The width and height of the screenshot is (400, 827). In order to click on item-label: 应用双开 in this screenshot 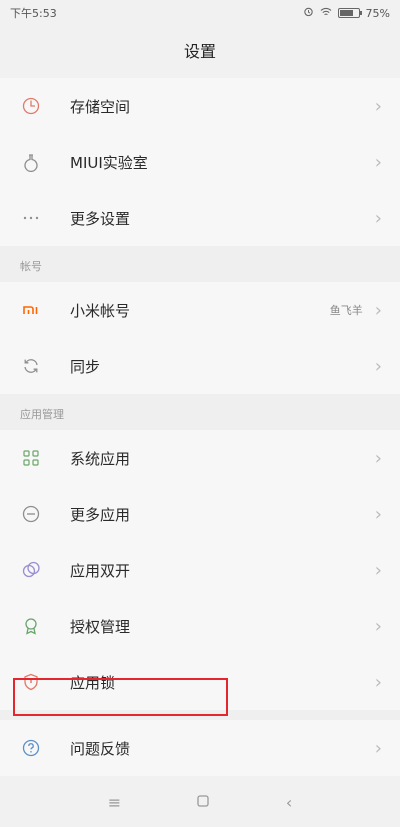, I will do `click(100, 570)`.